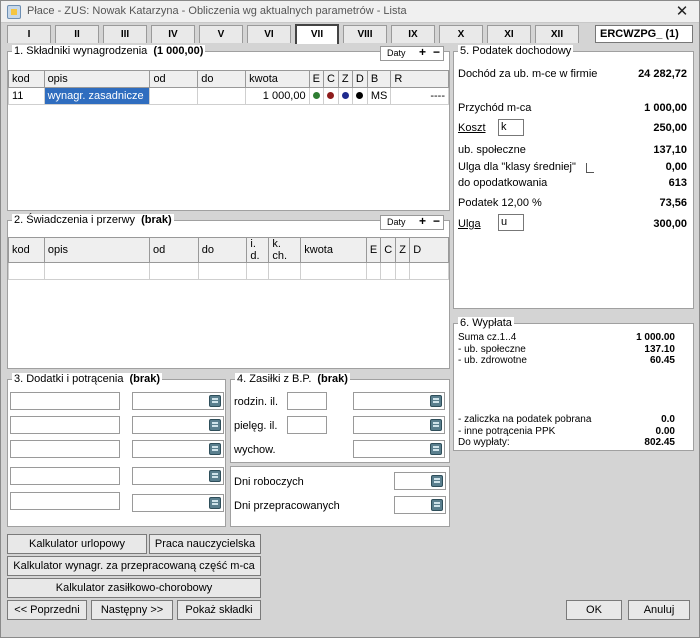  I want to click on cell-kod: 11, so click(26, 96).